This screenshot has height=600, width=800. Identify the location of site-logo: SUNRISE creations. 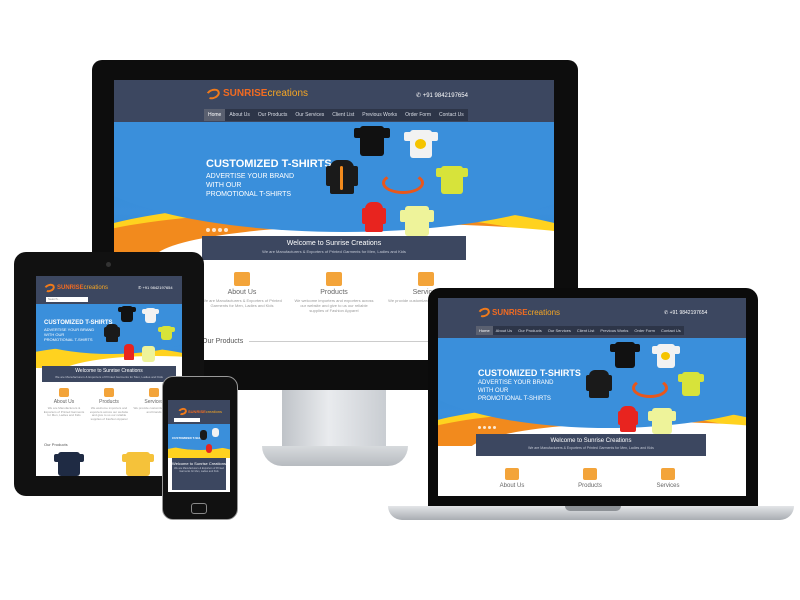
(256, 93).